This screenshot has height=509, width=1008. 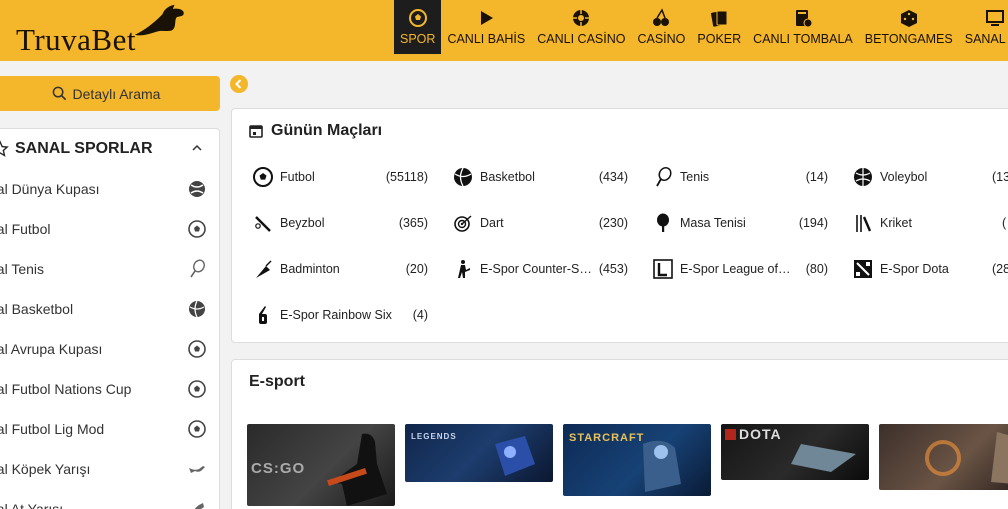 What do you see at coordinates (540, 269) in the screenshot?
I see `sport-counter-strike: E-Spor Counter-Str… (453)` at bounding box center [540, 269].